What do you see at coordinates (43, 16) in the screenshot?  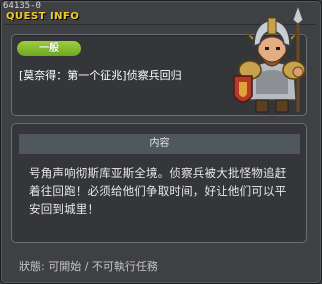 I see `window-title: QUEST INFO` at bounding box center [43, 16].